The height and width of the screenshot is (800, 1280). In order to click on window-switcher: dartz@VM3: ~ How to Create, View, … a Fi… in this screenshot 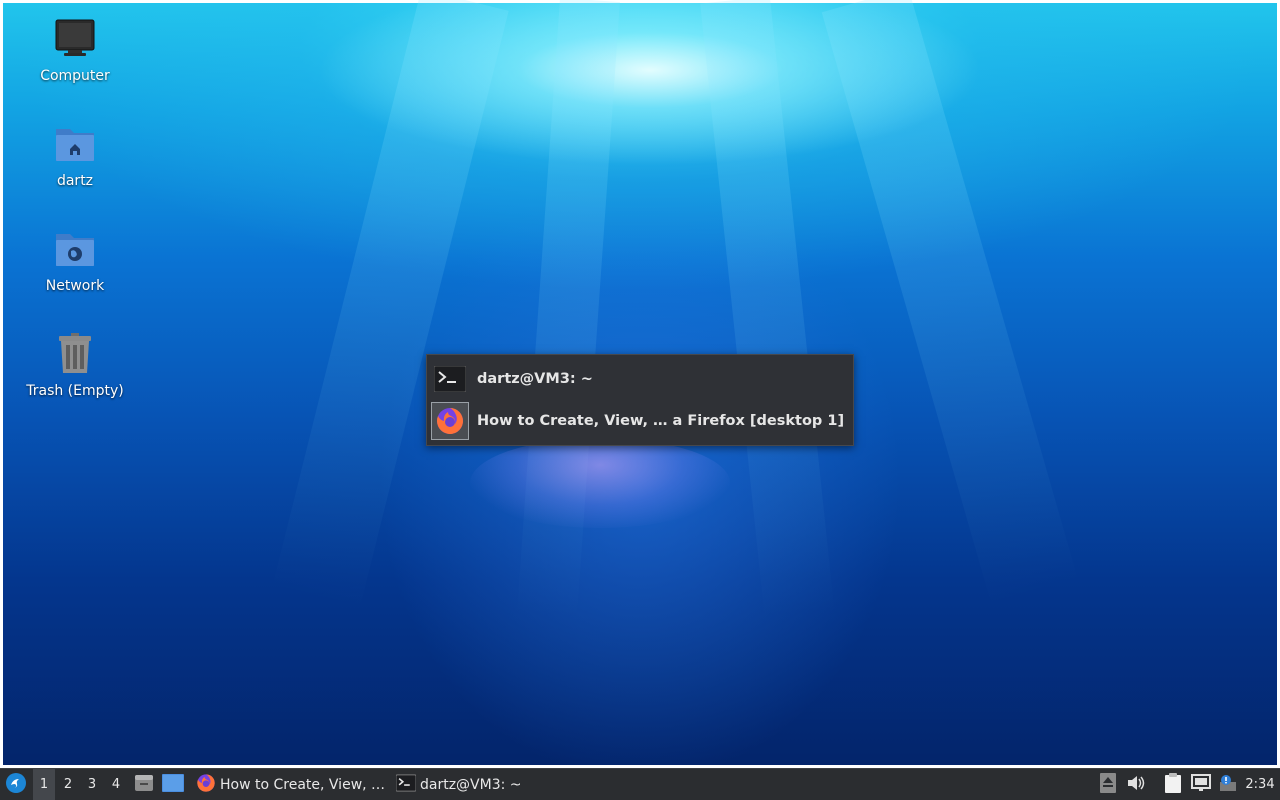, I will do `click(640, 400)`.